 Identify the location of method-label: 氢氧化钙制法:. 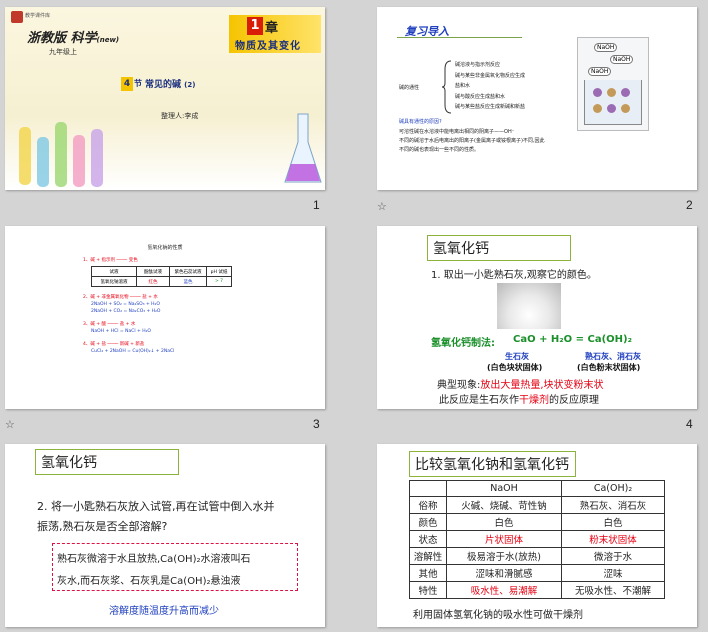
(463, 343).